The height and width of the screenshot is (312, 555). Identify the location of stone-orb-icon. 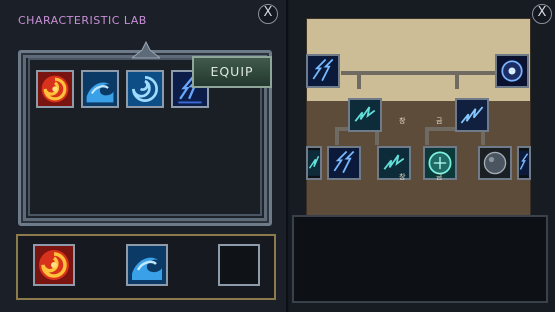
(495, 163).